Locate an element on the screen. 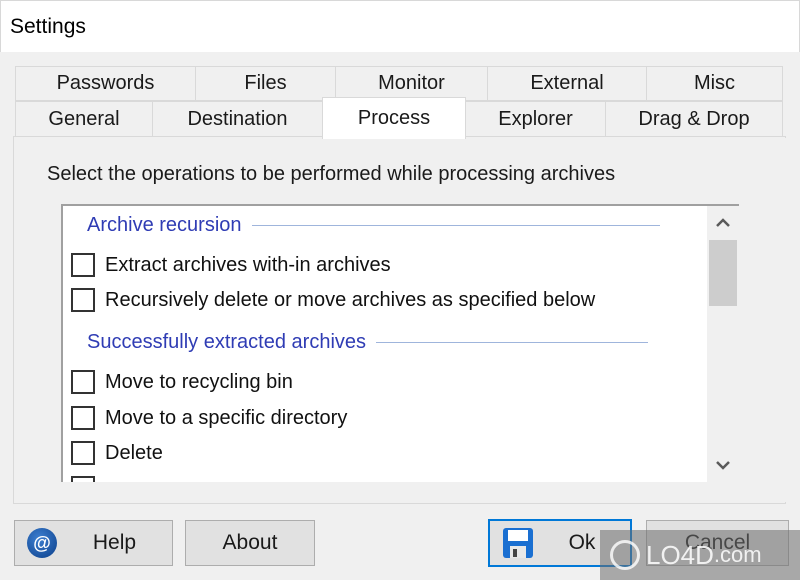 The height and width of the screenshot is (580, 800). floppy-disk-icon is located at coordinates (518, 543).